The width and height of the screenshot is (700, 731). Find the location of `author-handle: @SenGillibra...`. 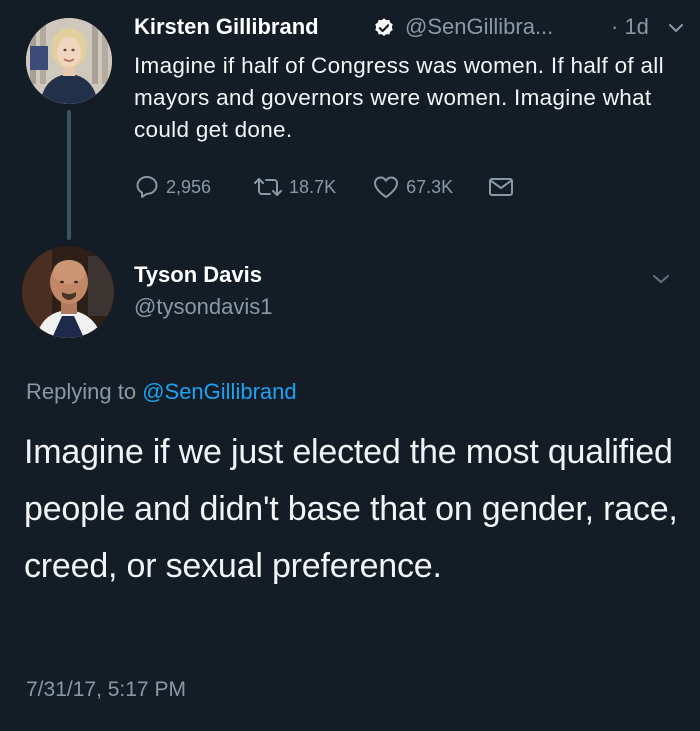

author-handle: @SenGillibra... is located at coordinates (479, 27).